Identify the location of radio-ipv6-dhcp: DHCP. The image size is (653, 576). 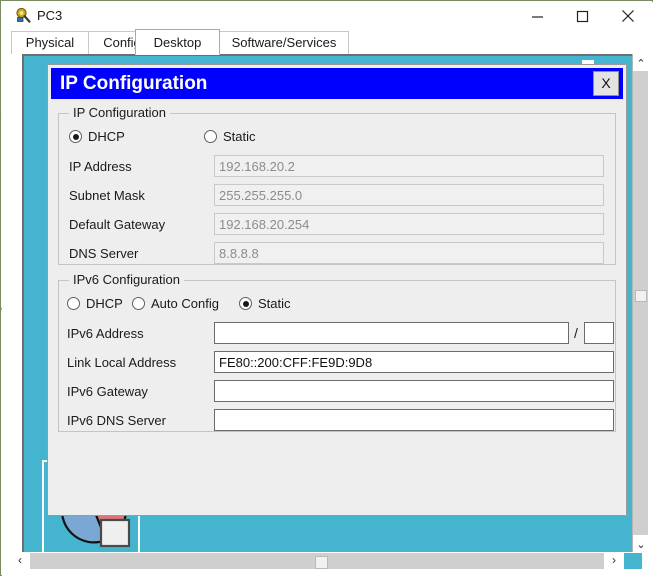
(95, 304).